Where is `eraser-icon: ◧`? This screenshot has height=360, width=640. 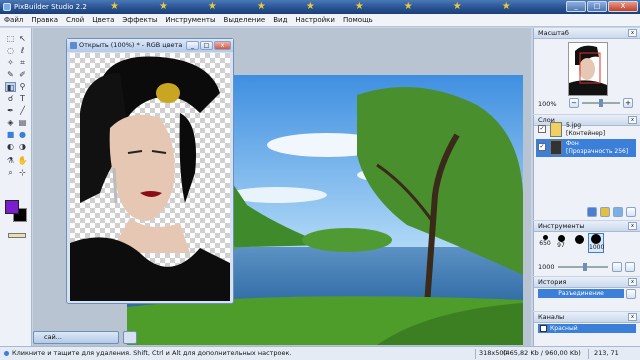 eraser-icon: ◧ is located at coordinates (10, 87).